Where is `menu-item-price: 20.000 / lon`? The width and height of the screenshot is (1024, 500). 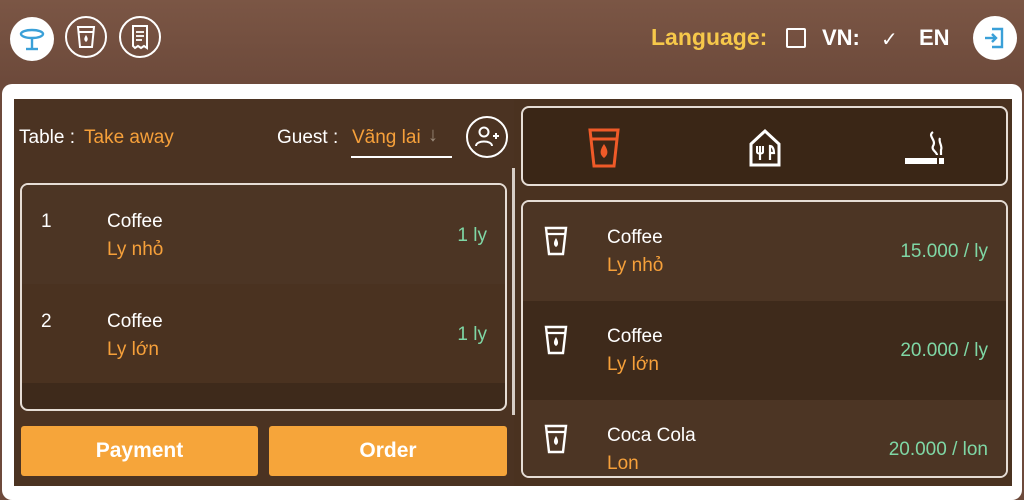 menu-item-price: 20.000 / lon is located at coordinates (938, 449).